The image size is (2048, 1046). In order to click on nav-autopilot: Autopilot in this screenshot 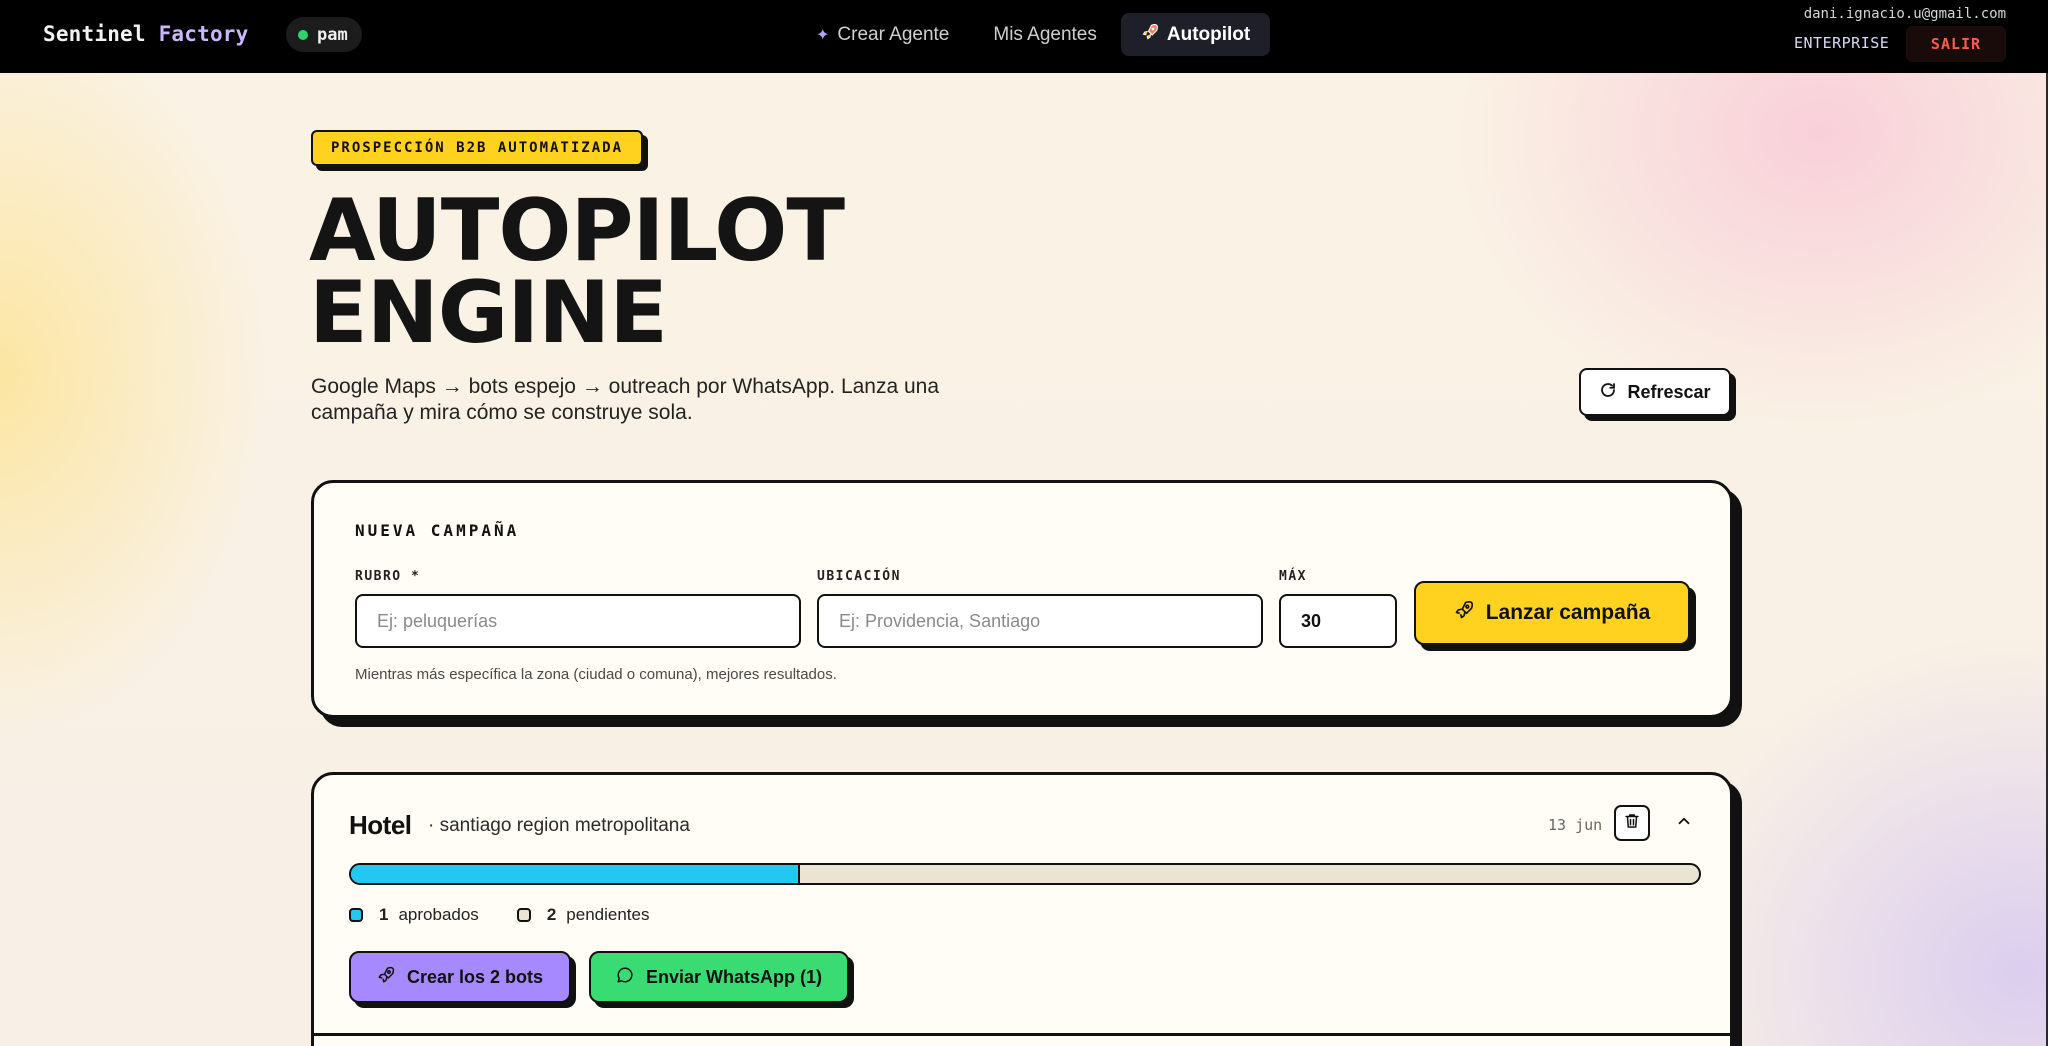, I will do `click(1195, 34)`.